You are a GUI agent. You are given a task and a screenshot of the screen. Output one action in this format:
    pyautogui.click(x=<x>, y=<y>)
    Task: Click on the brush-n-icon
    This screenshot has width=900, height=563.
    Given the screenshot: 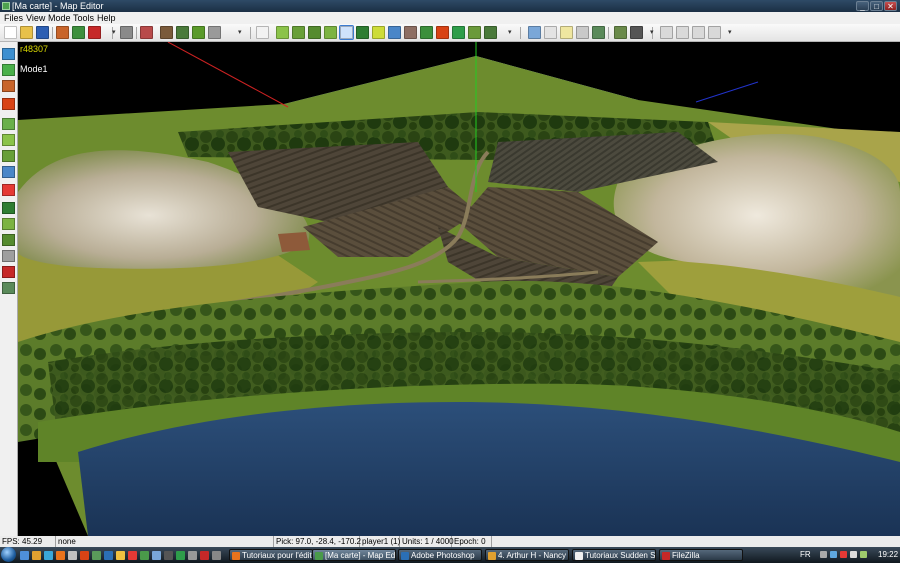 What is the action you would take?
    pyautogui.click(x=490, y=32)
    